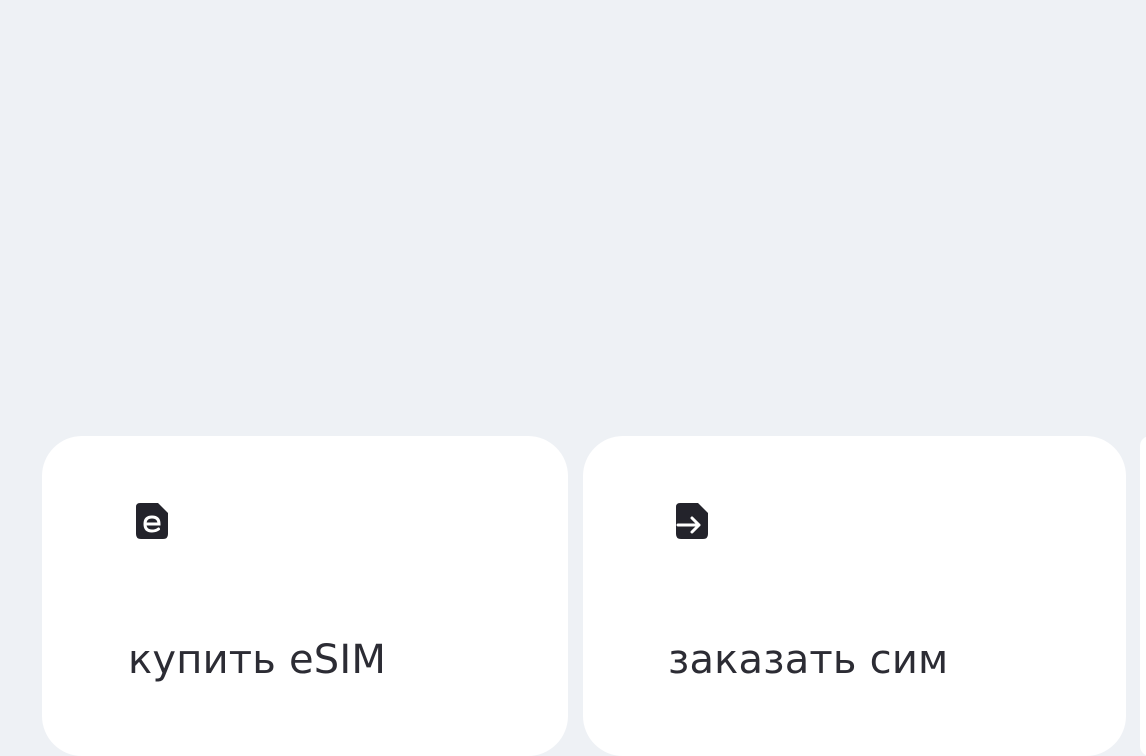  Describe the element at coordinates (152, 521) in the screenshot. I see `esim-card-icon` at that location.